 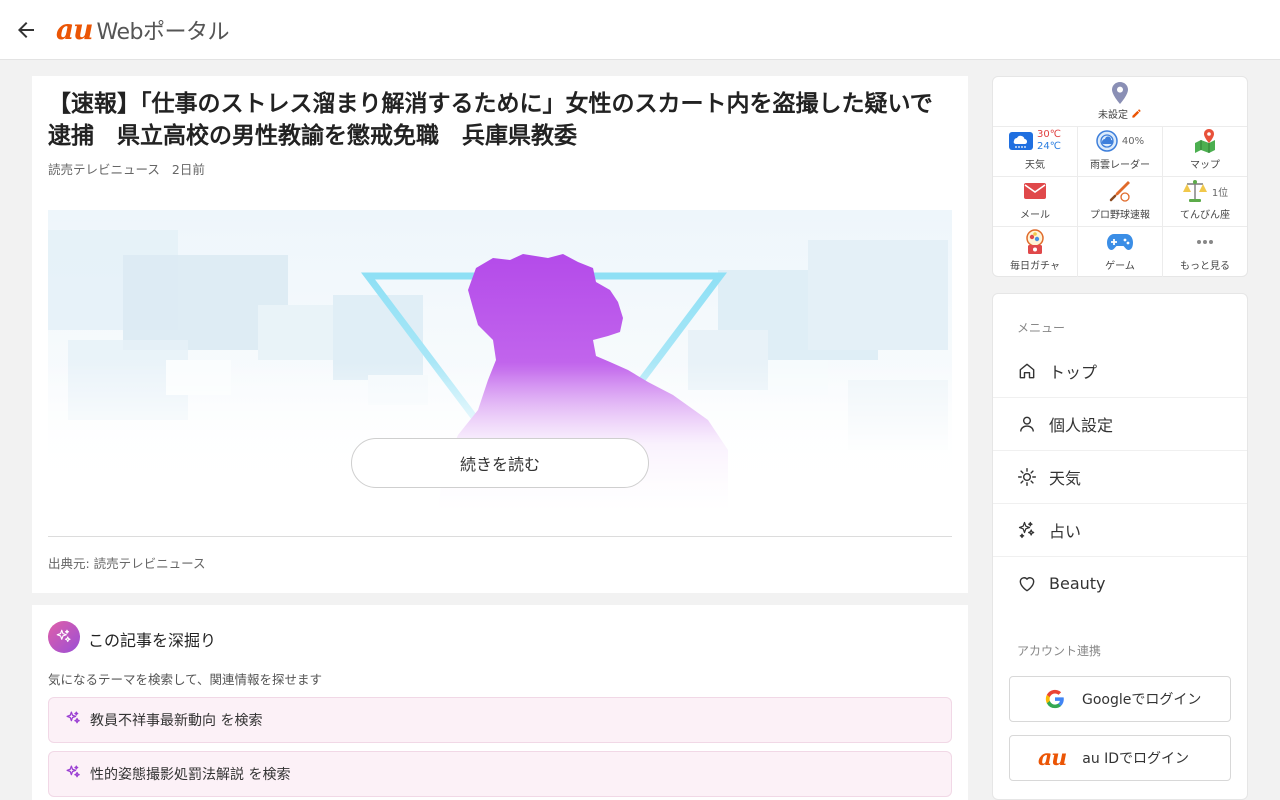 What do you see at coordinates (640, 30) in the screenshot?
I see `app-header: au Webポータル` at bounding box center [640, 30].